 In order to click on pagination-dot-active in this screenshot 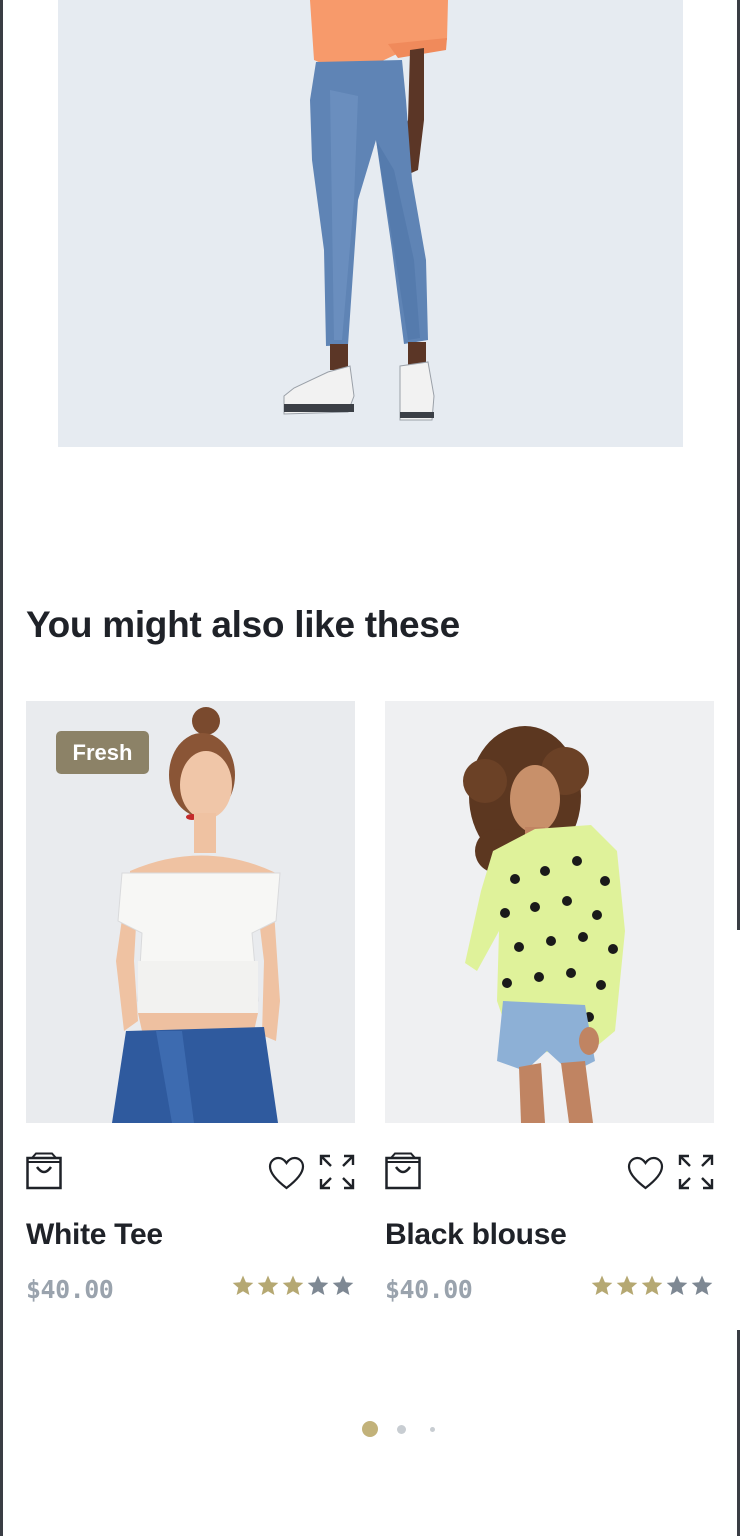, I will do `click(370, 1429)`.